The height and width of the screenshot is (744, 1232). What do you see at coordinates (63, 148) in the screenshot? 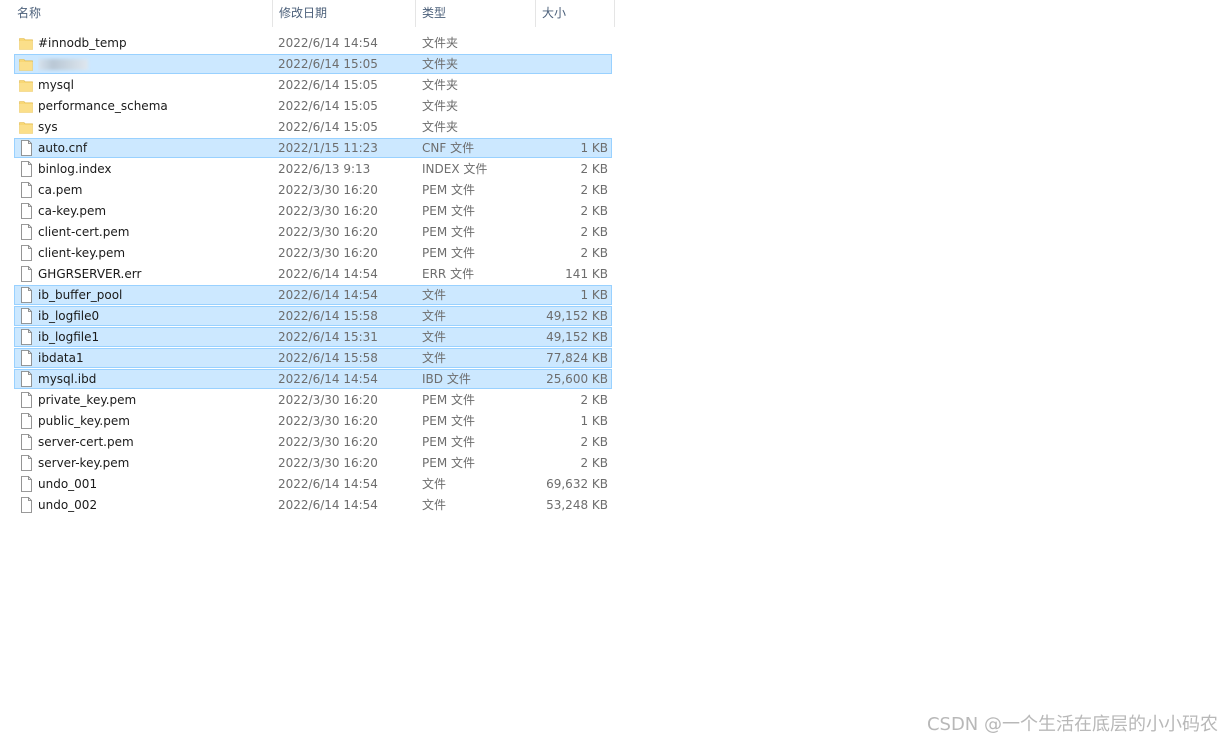
I see `file-name: auto.cnf` at bounding box center [63, 148].